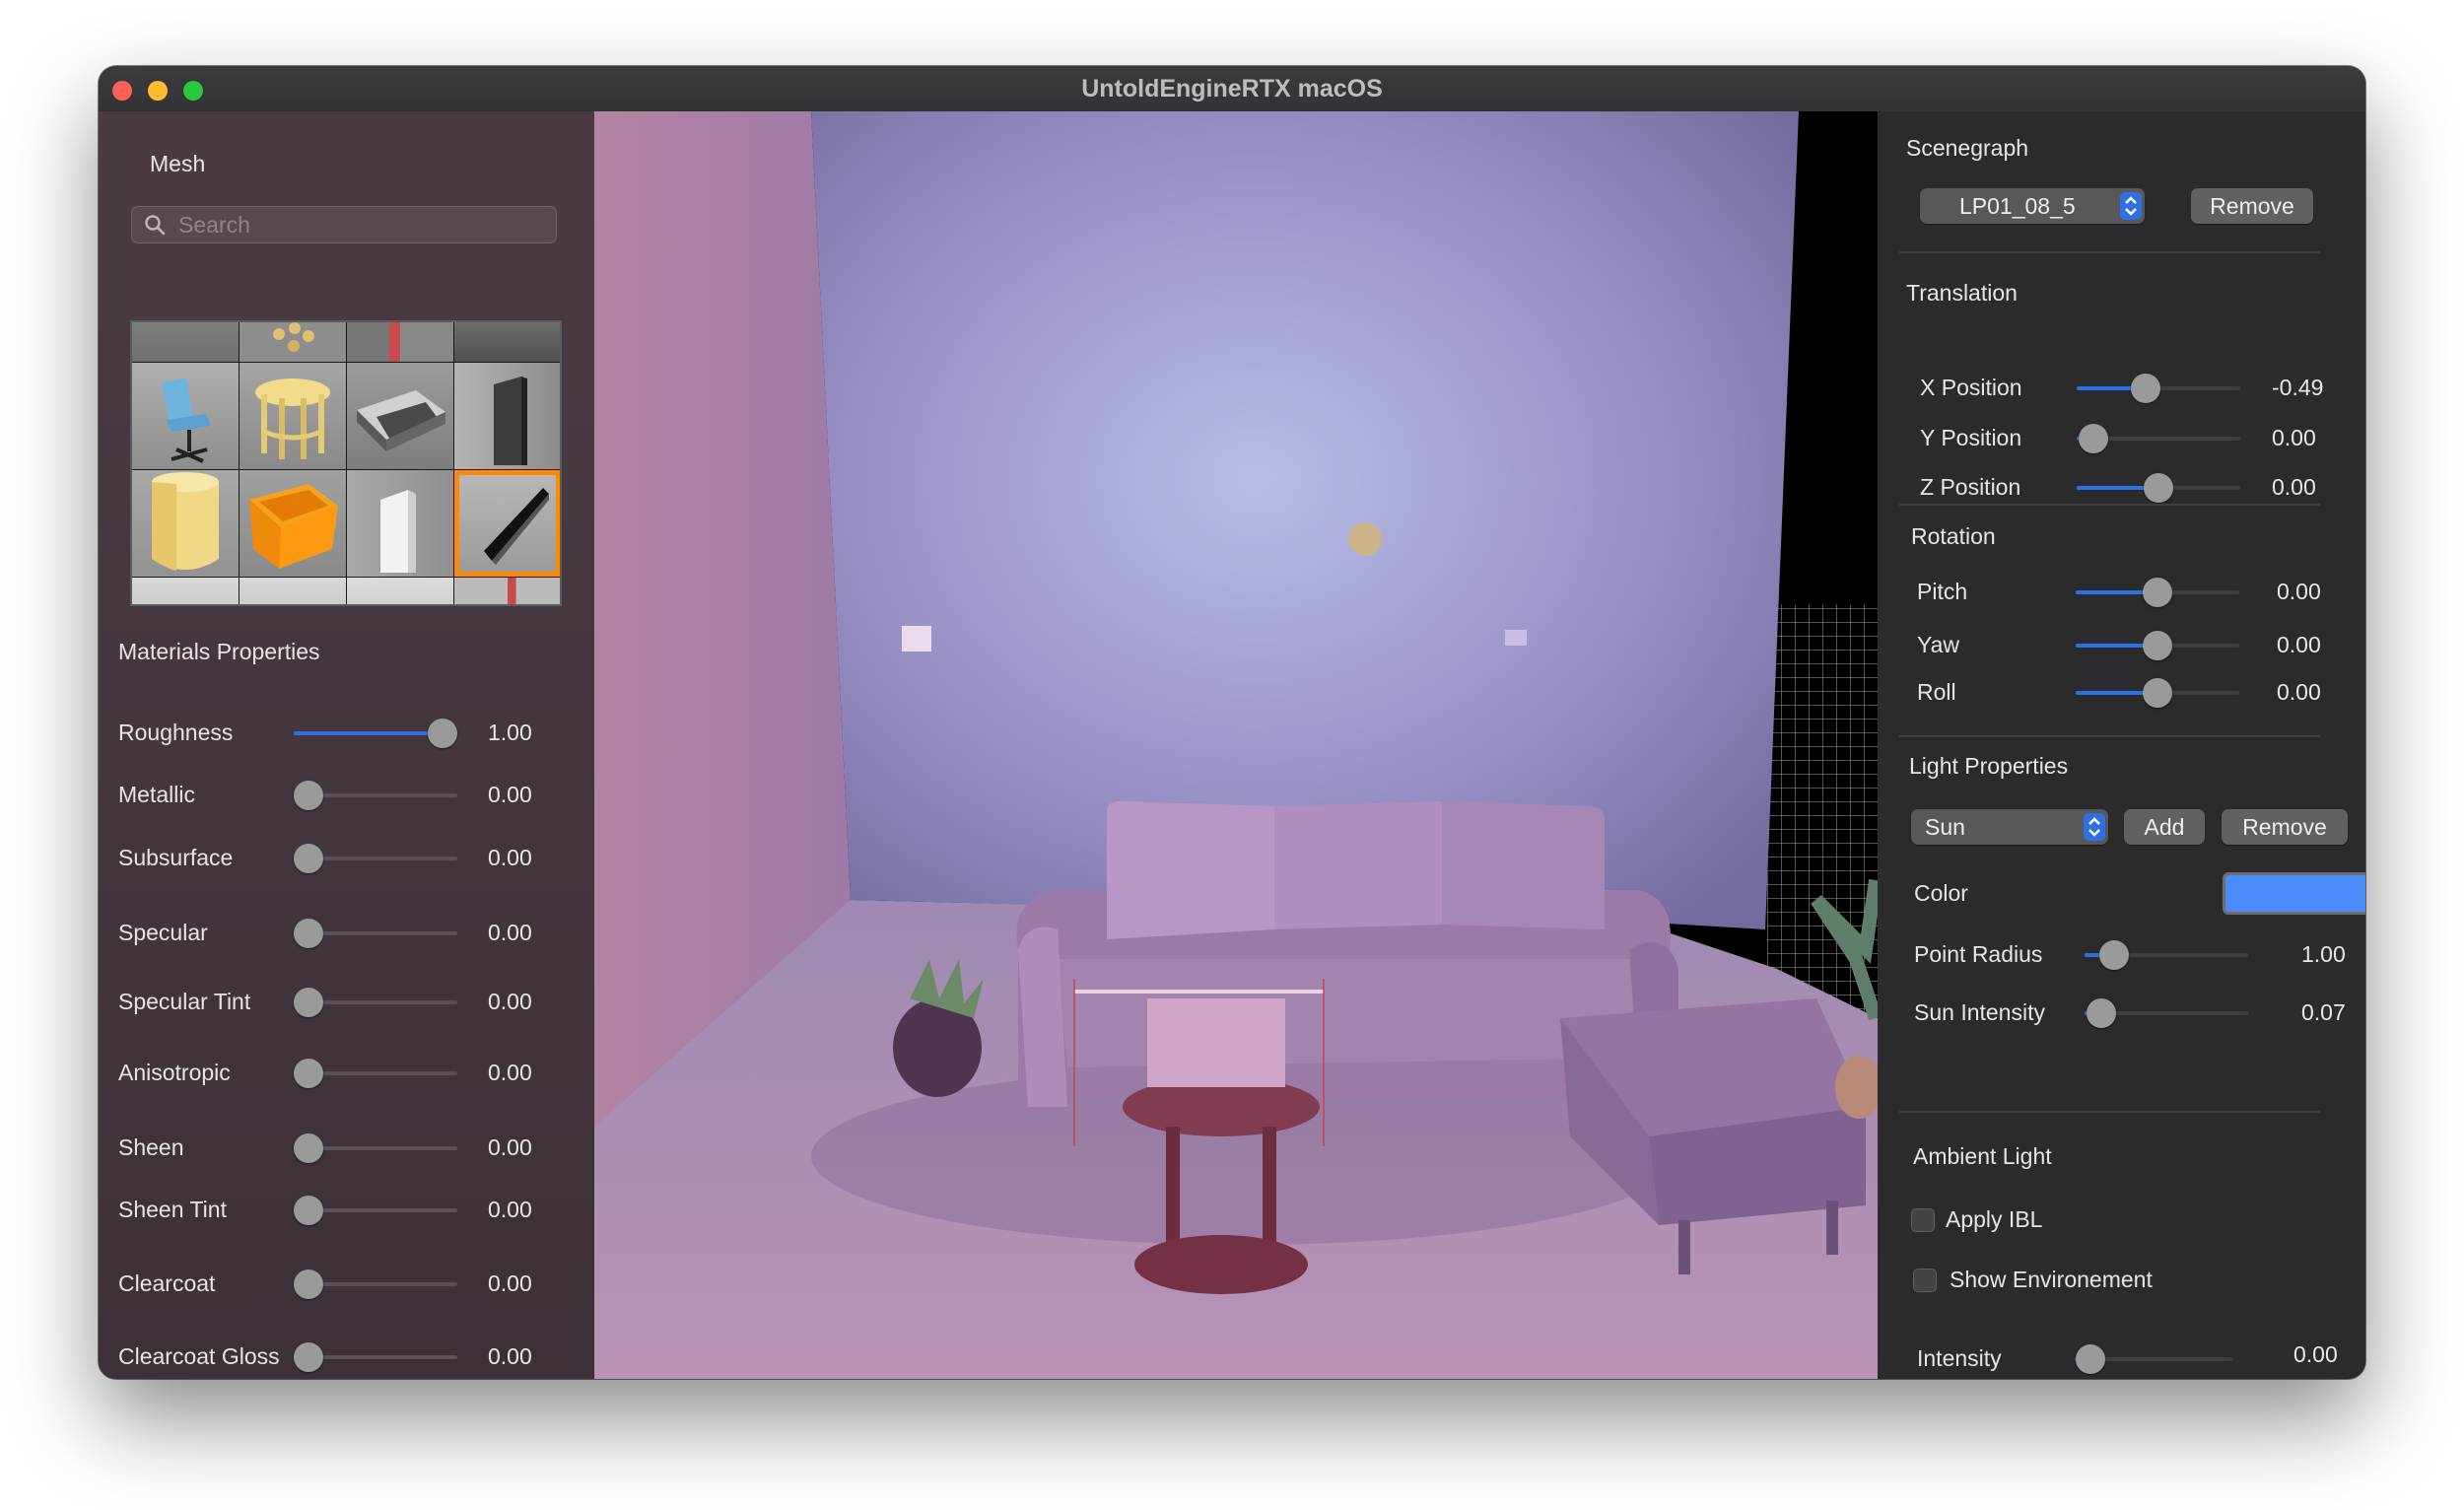 The width and height of the screenshot is (2464, 1510). I want to click on mesh-thumbnail-bed, so click(400, 416).